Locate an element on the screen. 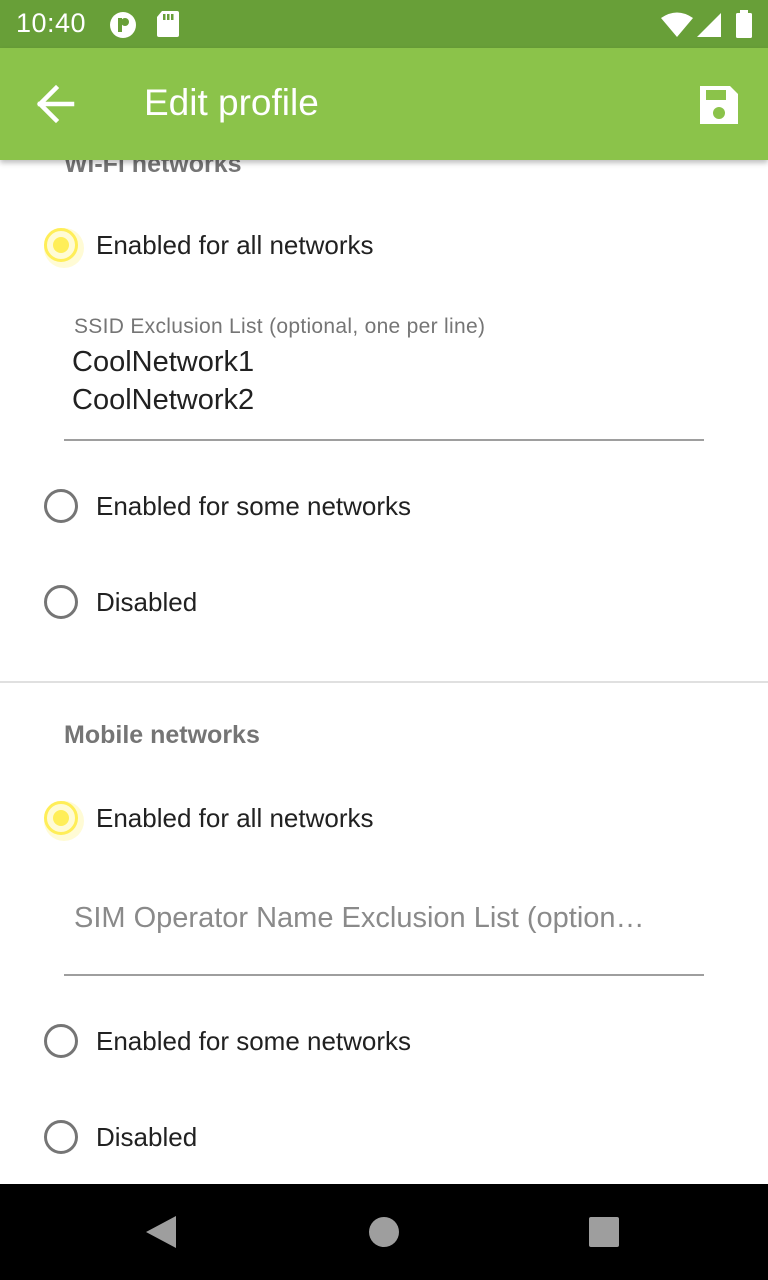  mobile-radio-all-networks: Enabled for all networks is located at coordinates (209, 819).